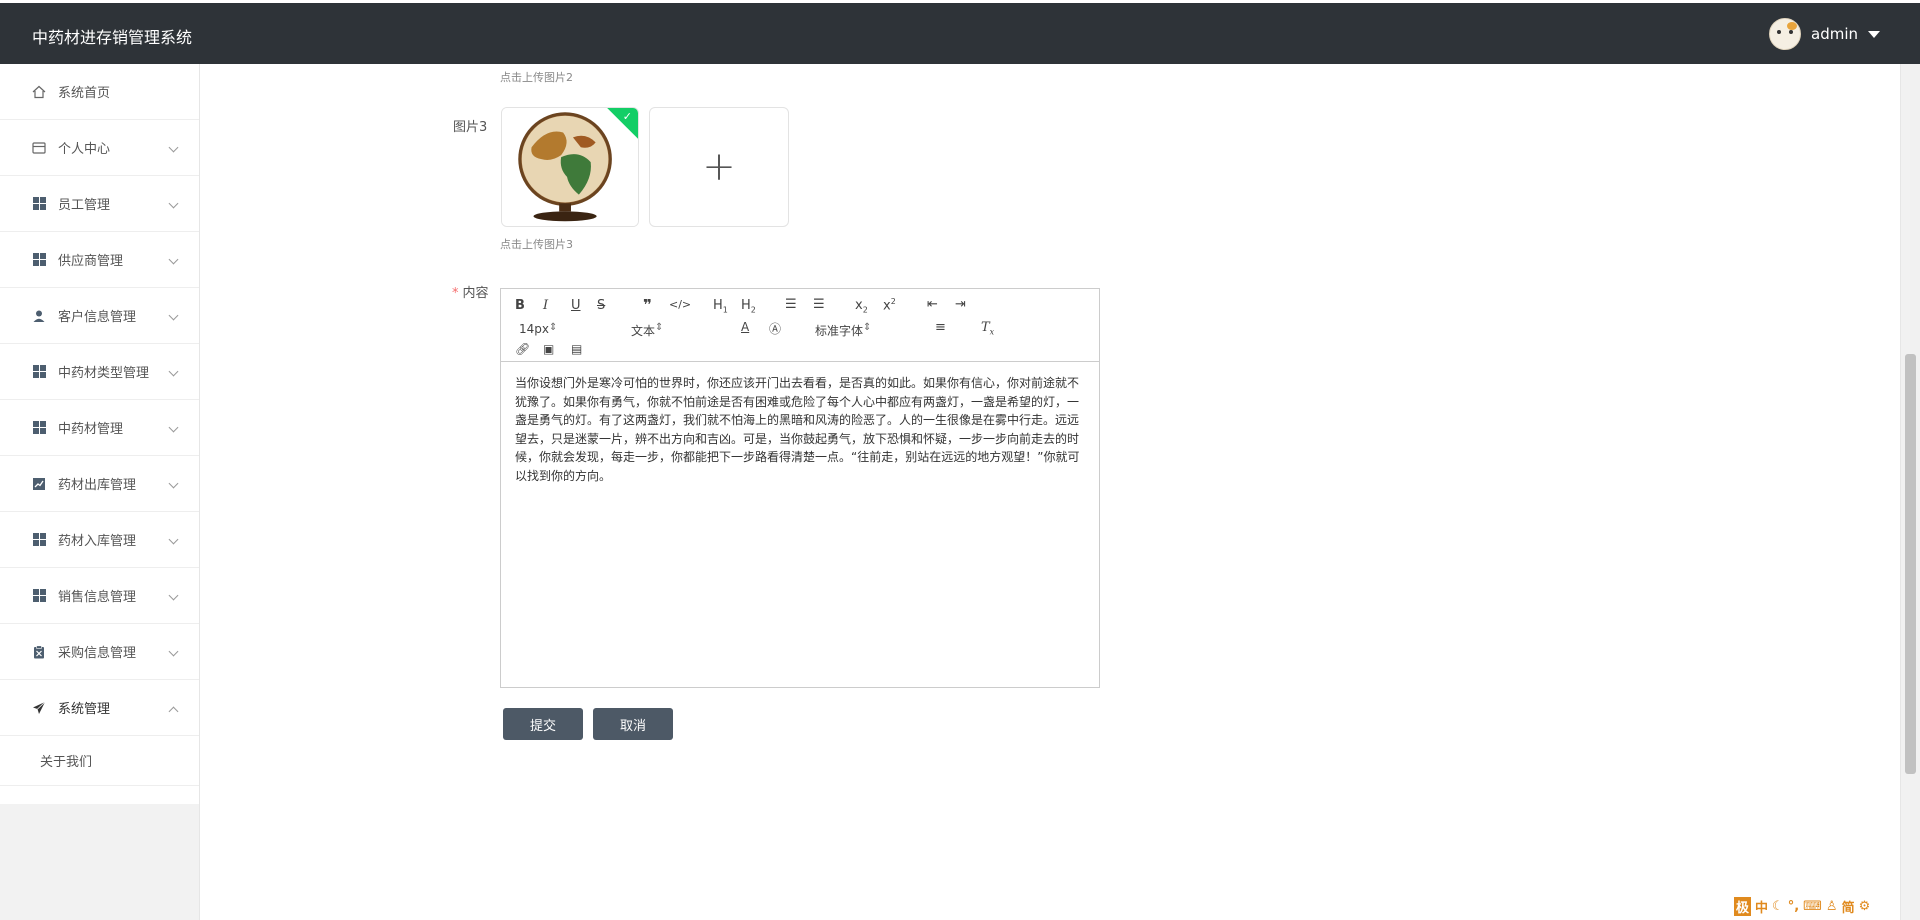  I want to click on sidebar-item-home: 系统首页, so click(99, 92).